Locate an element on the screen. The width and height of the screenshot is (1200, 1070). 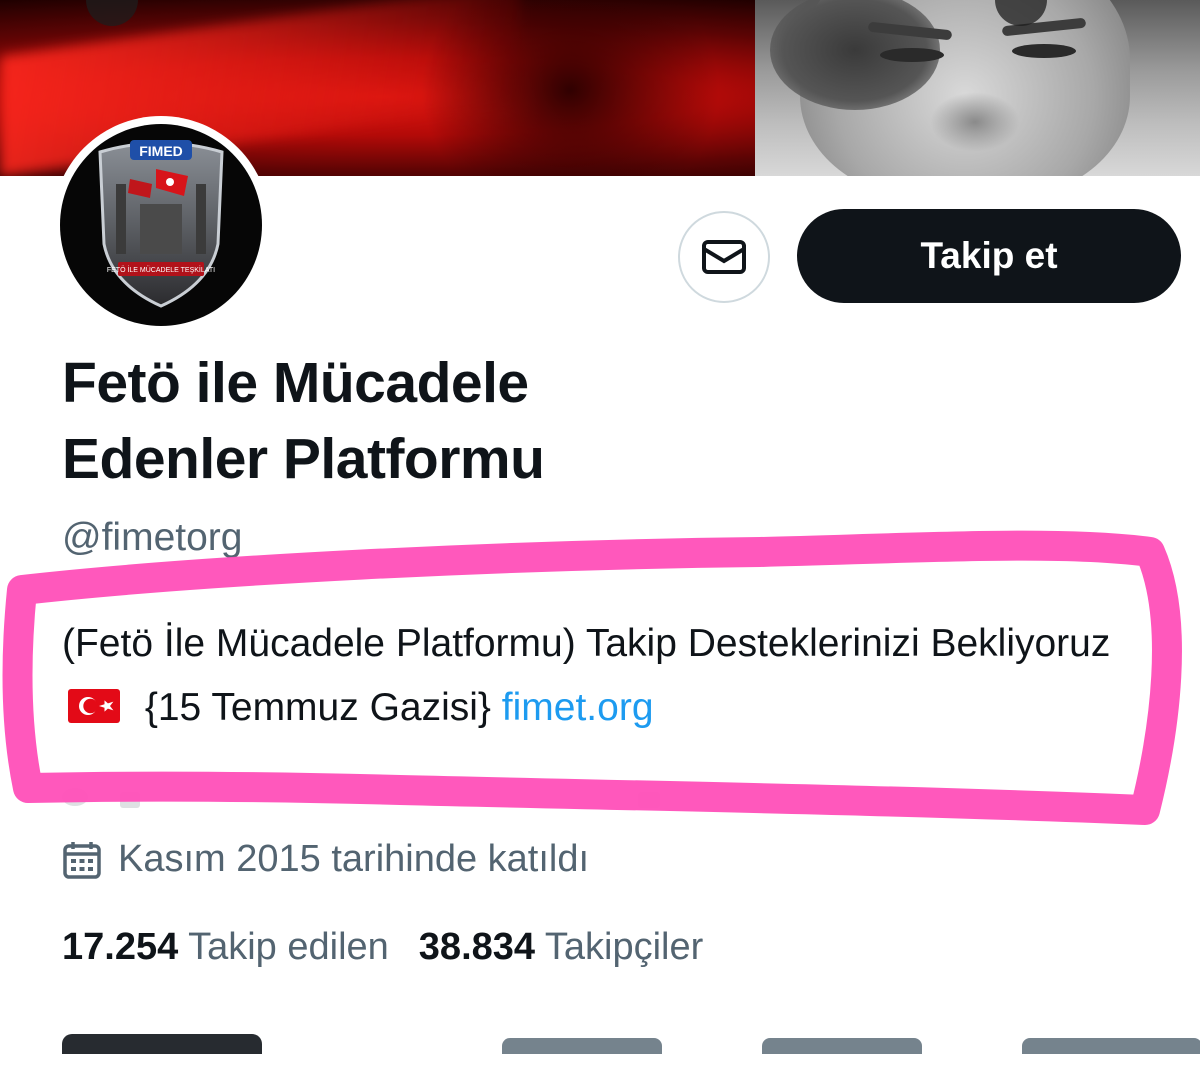
tab-replies is located at coordinates (582, 1046).